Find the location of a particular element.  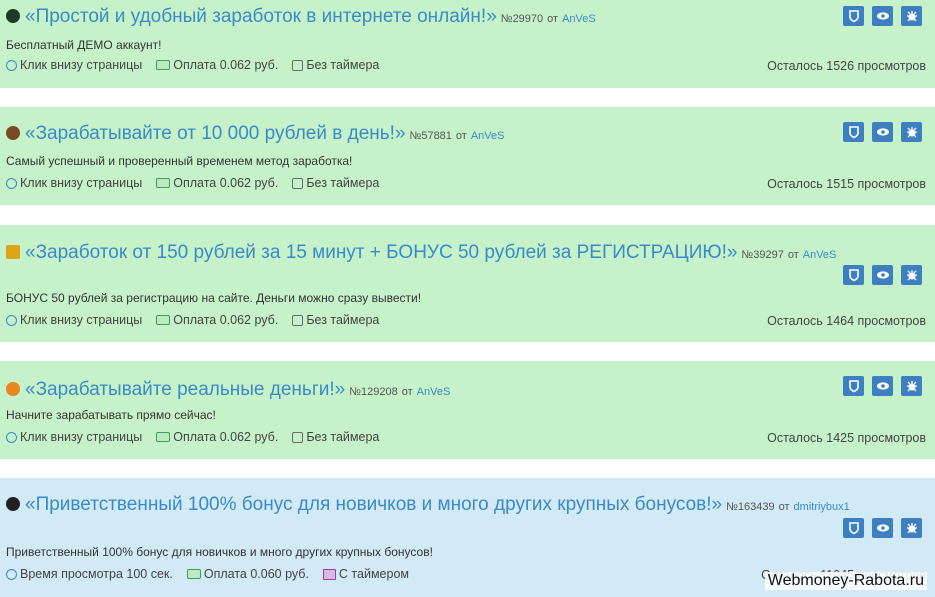

shield-dark-icon is located at coordinates (13, 16).